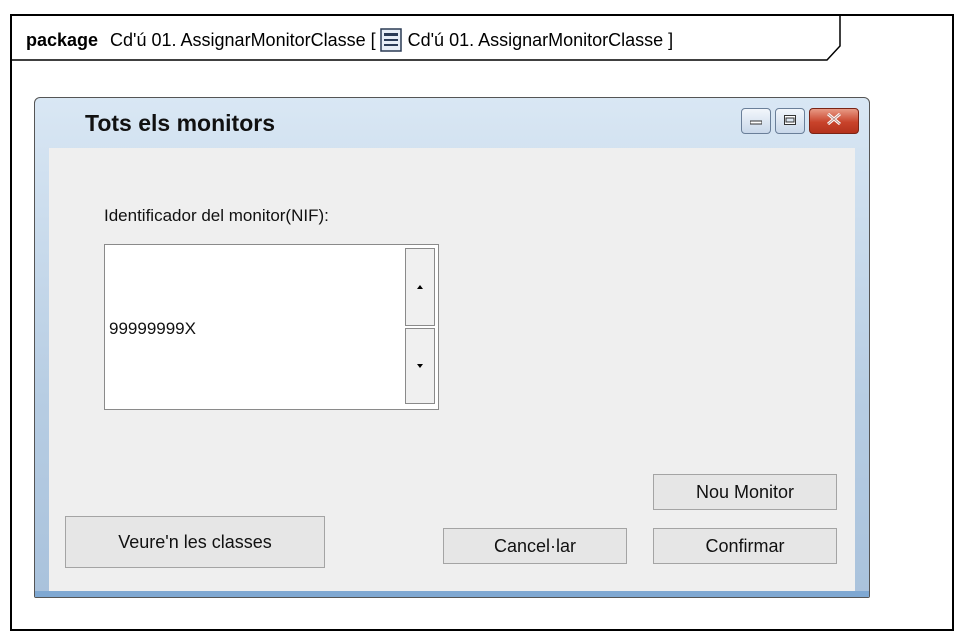  I want to click on arrow-down-icon, so click(420, 366).